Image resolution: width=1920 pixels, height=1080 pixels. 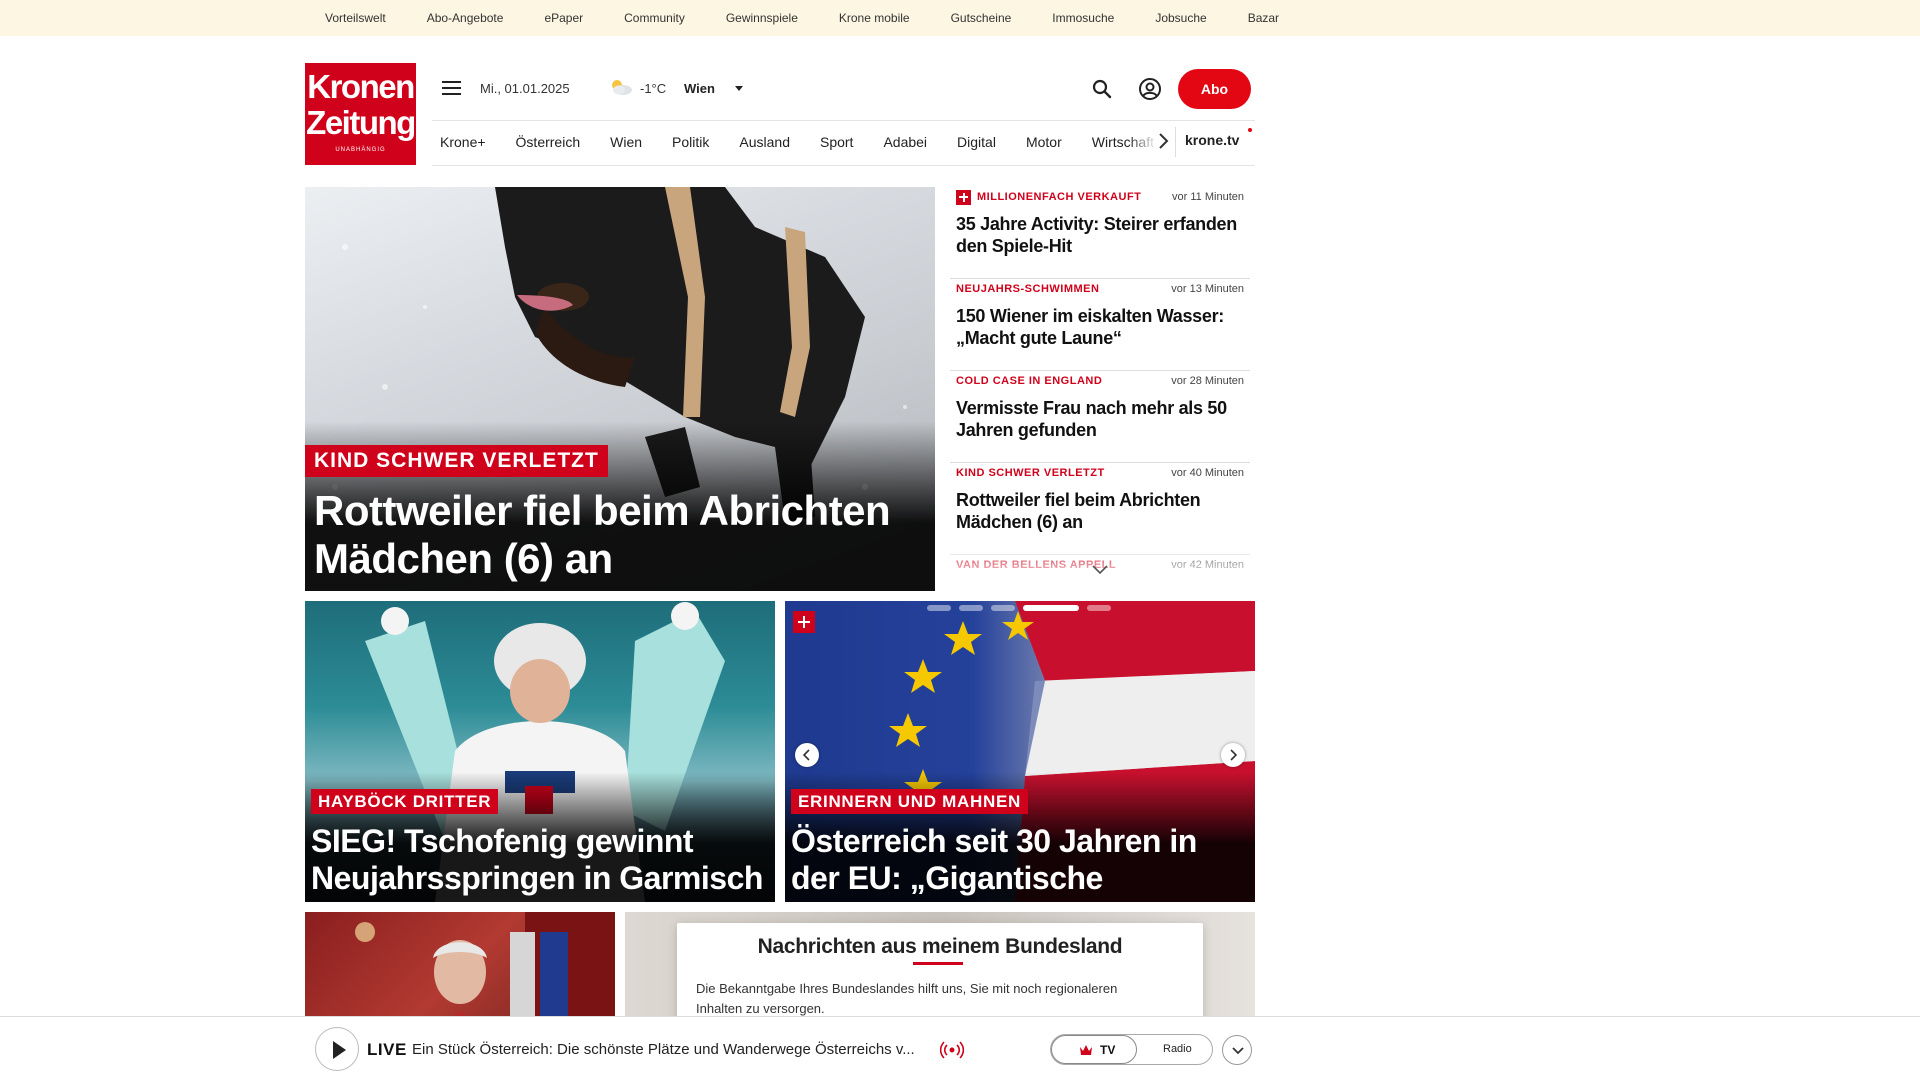 What do you see at coordinates (699, 88) in the screenshot?
I see `city-selector: Wien` at bounding box center [699, 88].